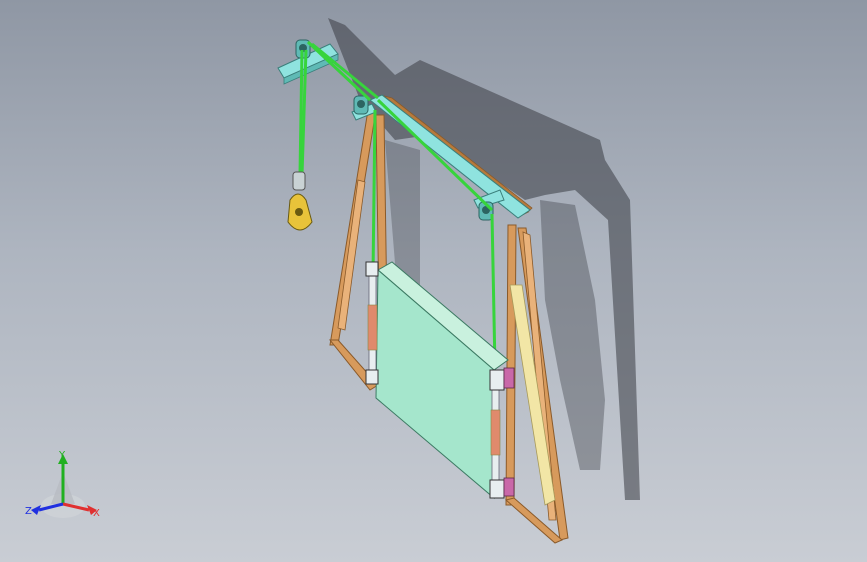 The width and height of the screenshot is (867, 562). Describe the element at coordinates (361, 105) in the screenshot. I see `pulley-frame-left` at that location.